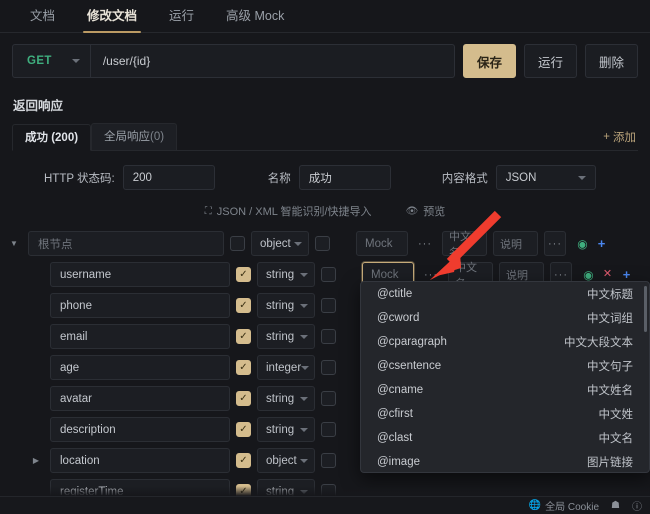 The image size is (650, 514). What do you see at coordinates (505, 390) in the screenshot?
I see `dropdown-item-cname: @cname 中文姓名` at bounding box center [505, 390].